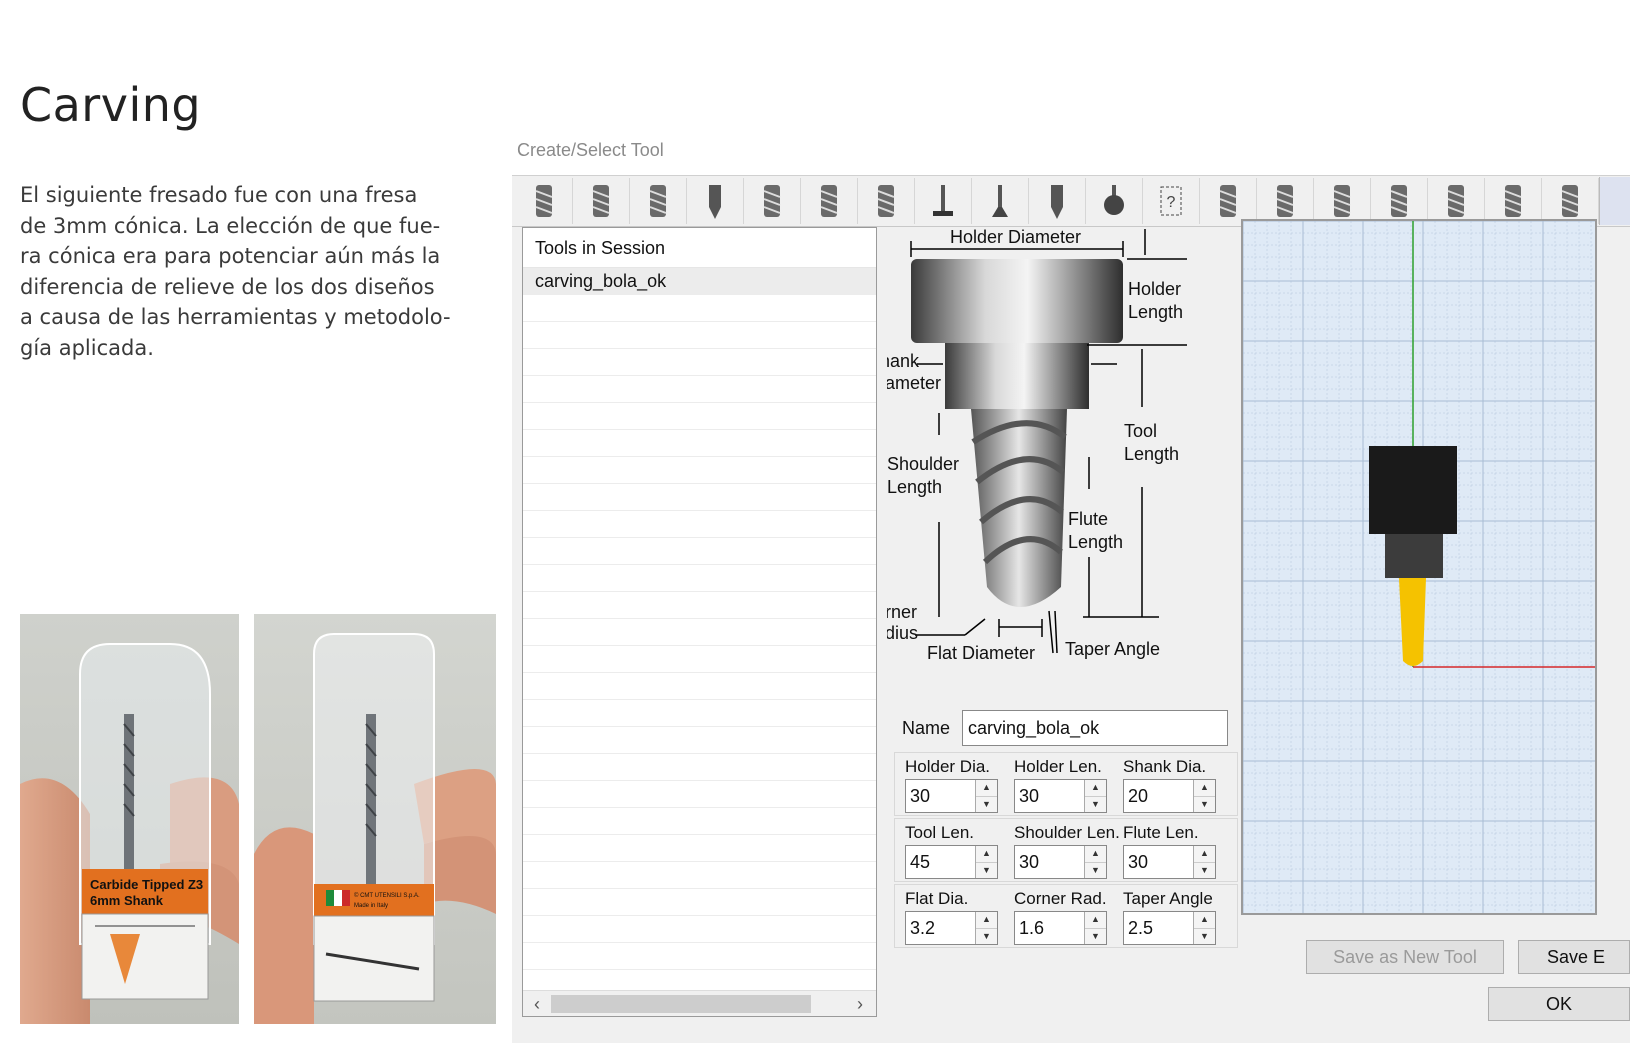  I want to click on param-holder-len: Holder Len. 30 ▲ ▼, so click(1058, 784).